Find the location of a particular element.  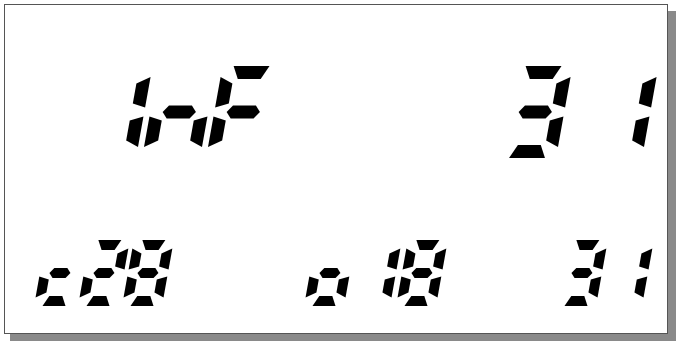

lcd-digit-F is located at coordinates (238, 106).